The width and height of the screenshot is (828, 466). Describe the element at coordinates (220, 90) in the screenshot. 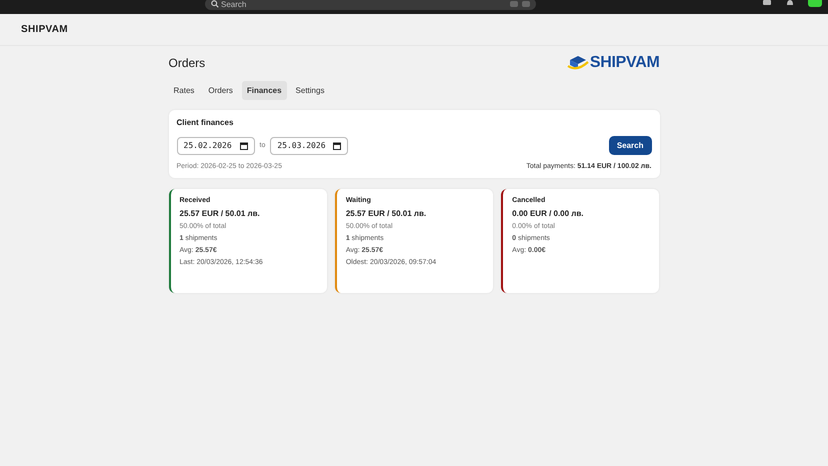

I see `tab: Orders` at that location.